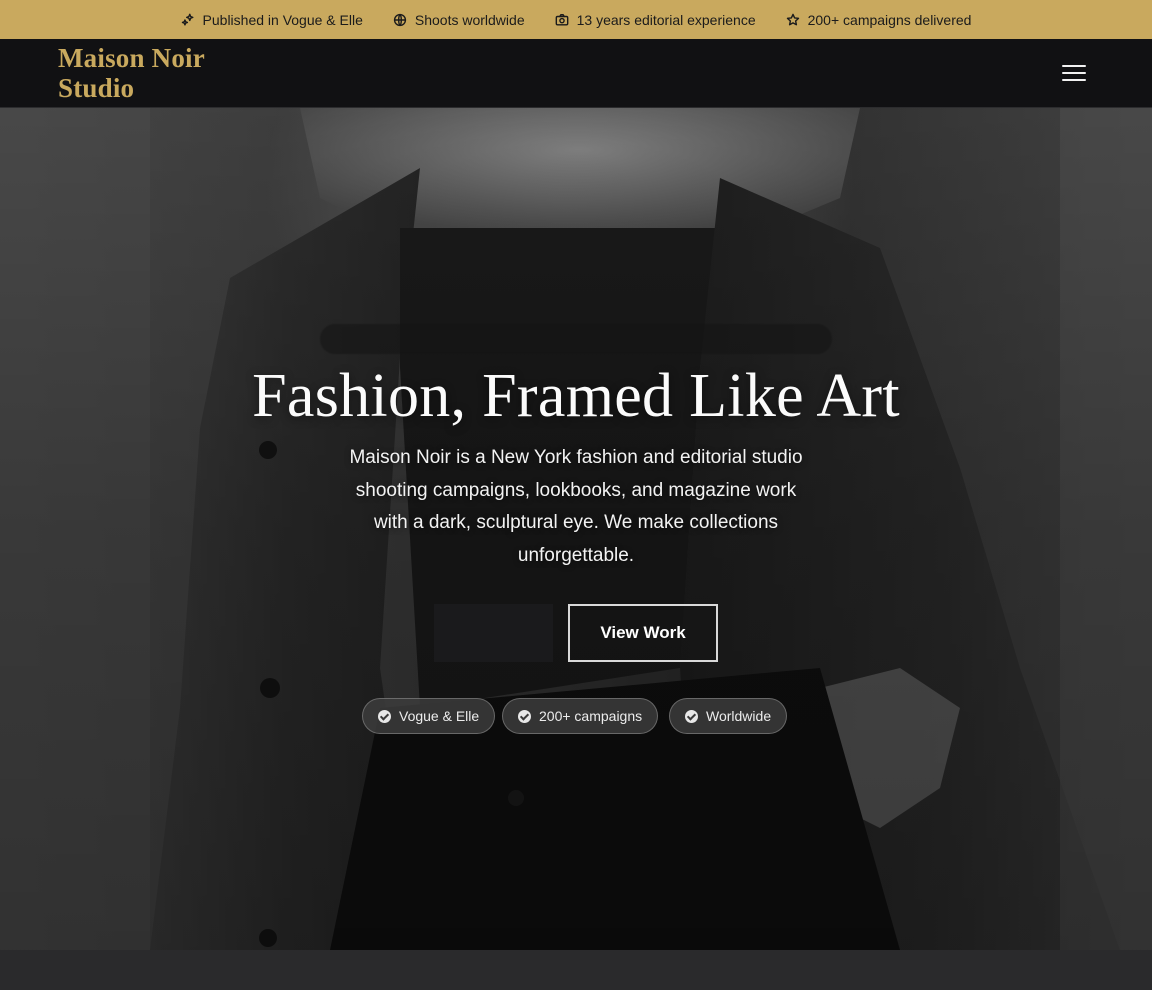  Describe the element at coordinates (576, 396) in the screenshot. I see `hero-title: Fashion, Framed Like Art` at that location.